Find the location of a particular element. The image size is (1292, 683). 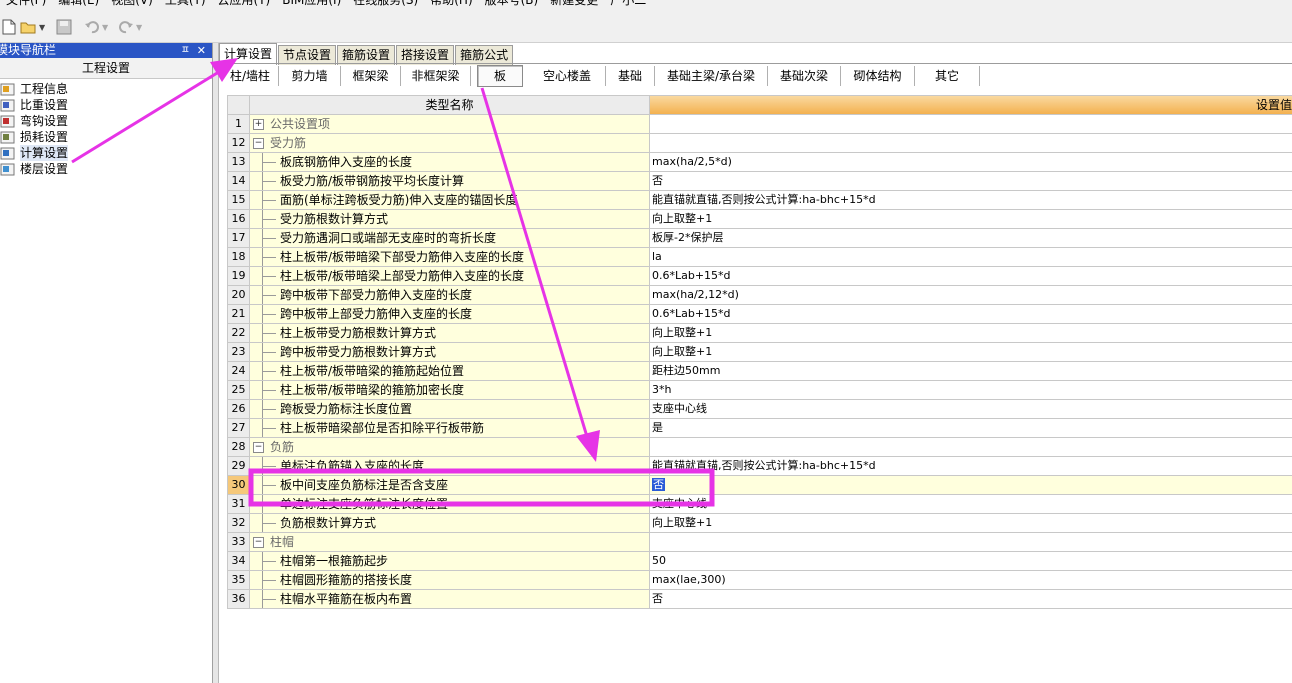

setting-name-cell: 柱上板带/板带暗梁的箍筋起始位置 is located at coordinates (450, 371).